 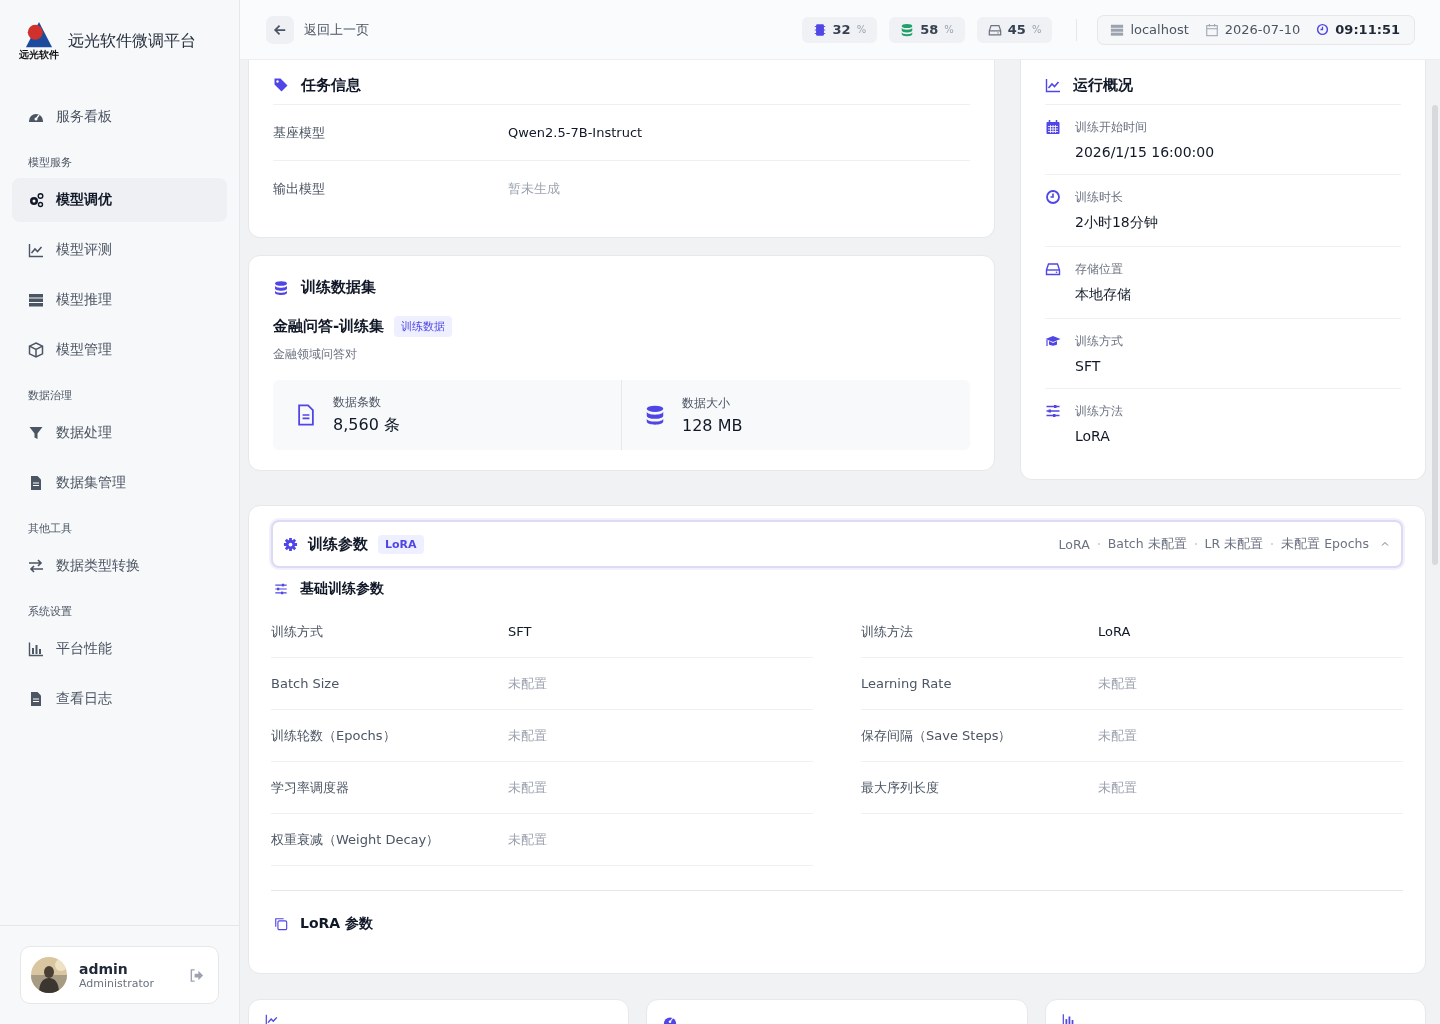 I want to click on param-label: 训练轮数（Epochs）, so click(x=334, y=735).